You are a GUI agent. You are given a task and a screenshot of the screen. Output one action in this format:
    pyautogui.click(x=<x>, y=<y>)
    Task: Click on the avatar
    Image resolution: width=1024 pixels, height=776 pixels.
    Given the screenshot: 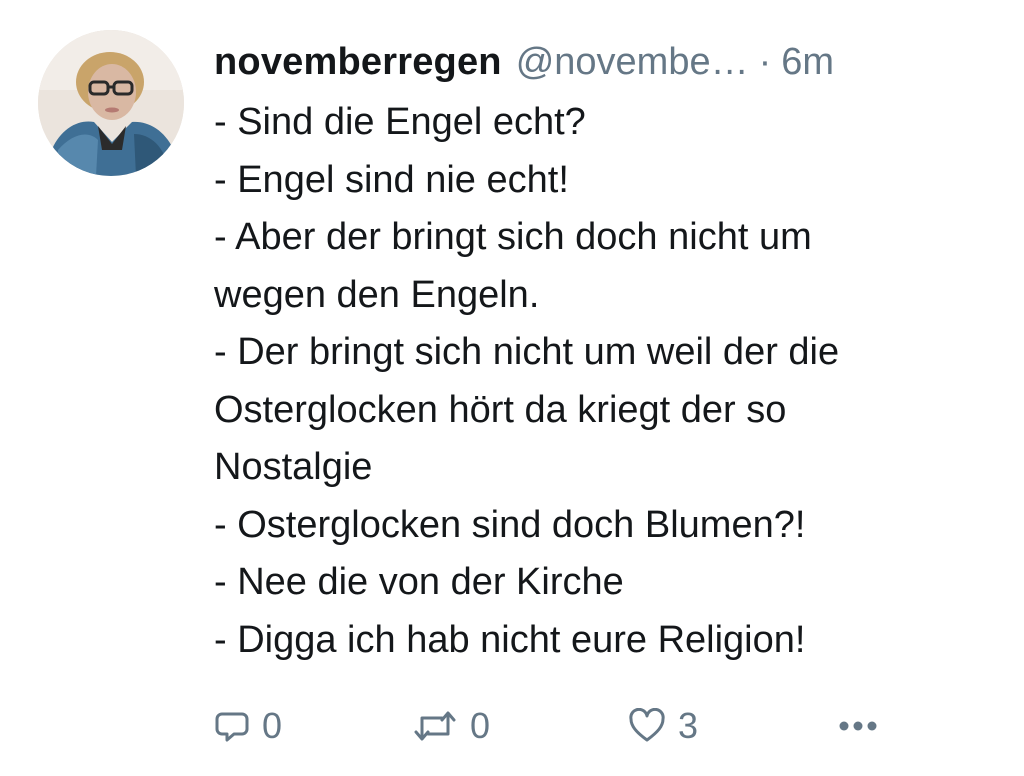 What is the action you would take?
    pyautogui.click(x=111, y=103)
    